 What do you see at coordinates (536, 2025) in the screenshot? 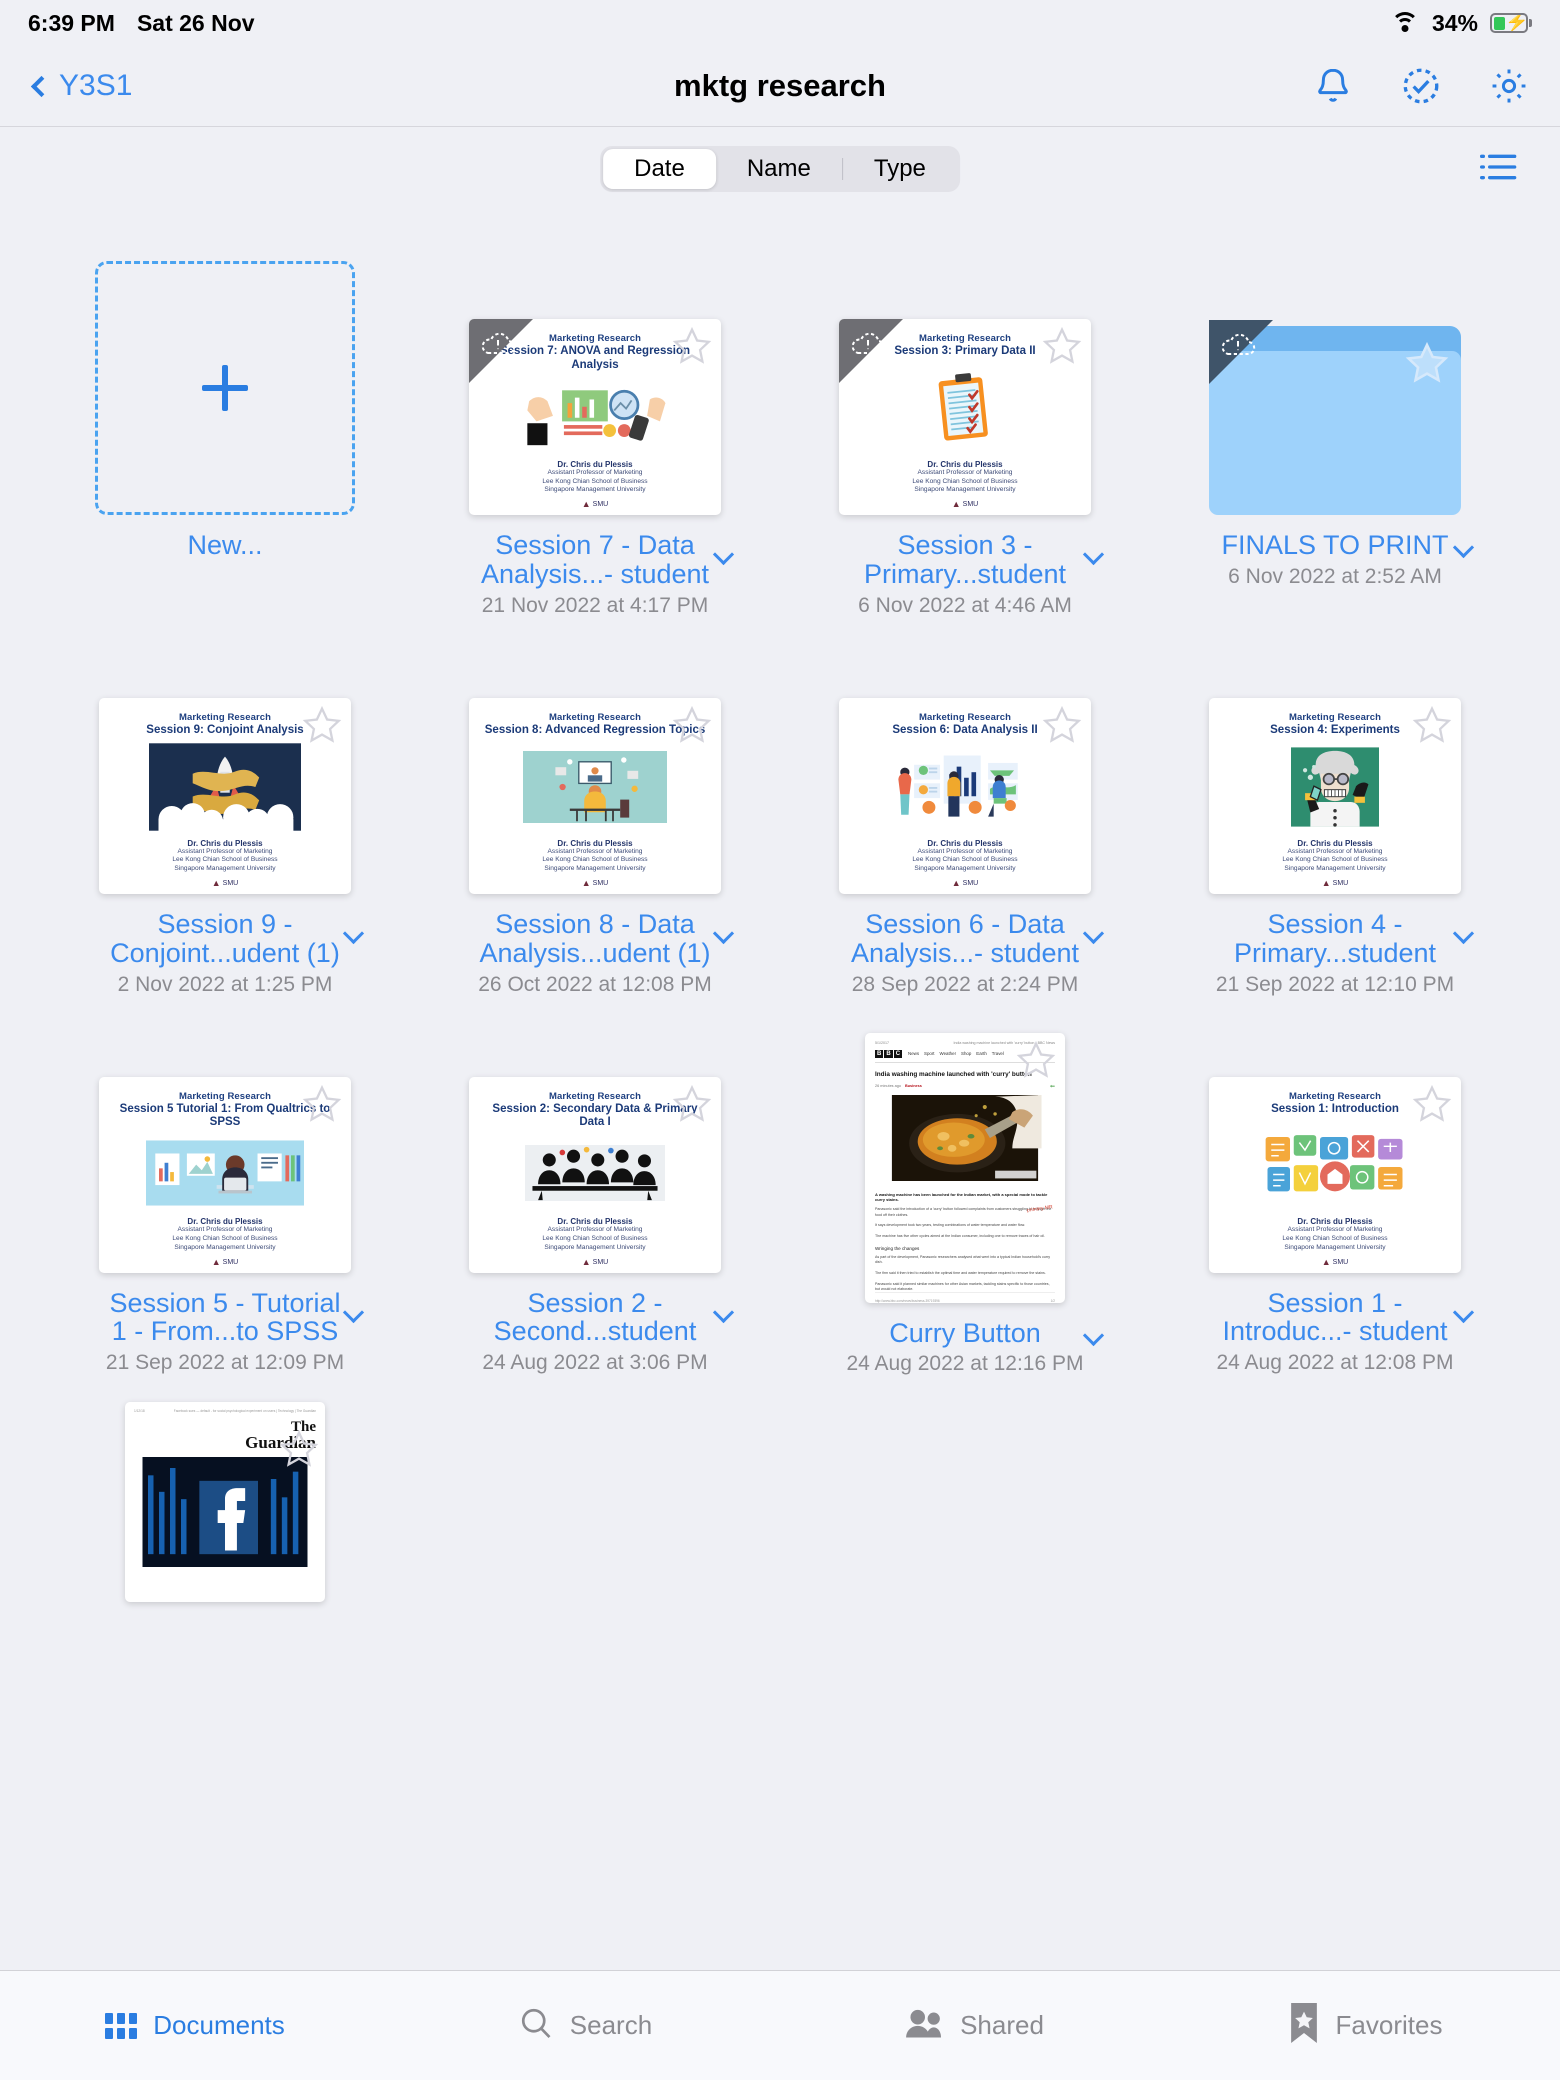
I see `search-icon` at bounding box center [536, 2025].